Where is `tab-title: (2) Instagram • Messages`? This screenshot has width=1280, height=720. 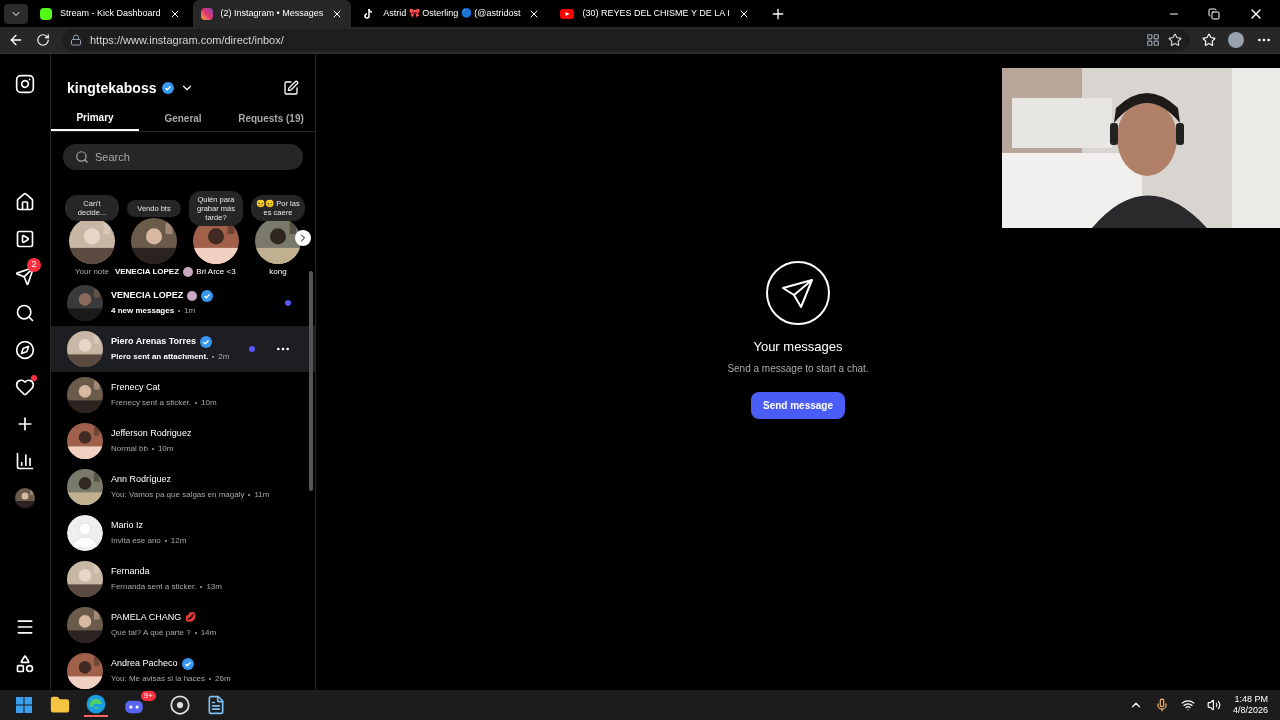
tab-title: (2) Instagram • Messages is located at coordinates (272, 13).